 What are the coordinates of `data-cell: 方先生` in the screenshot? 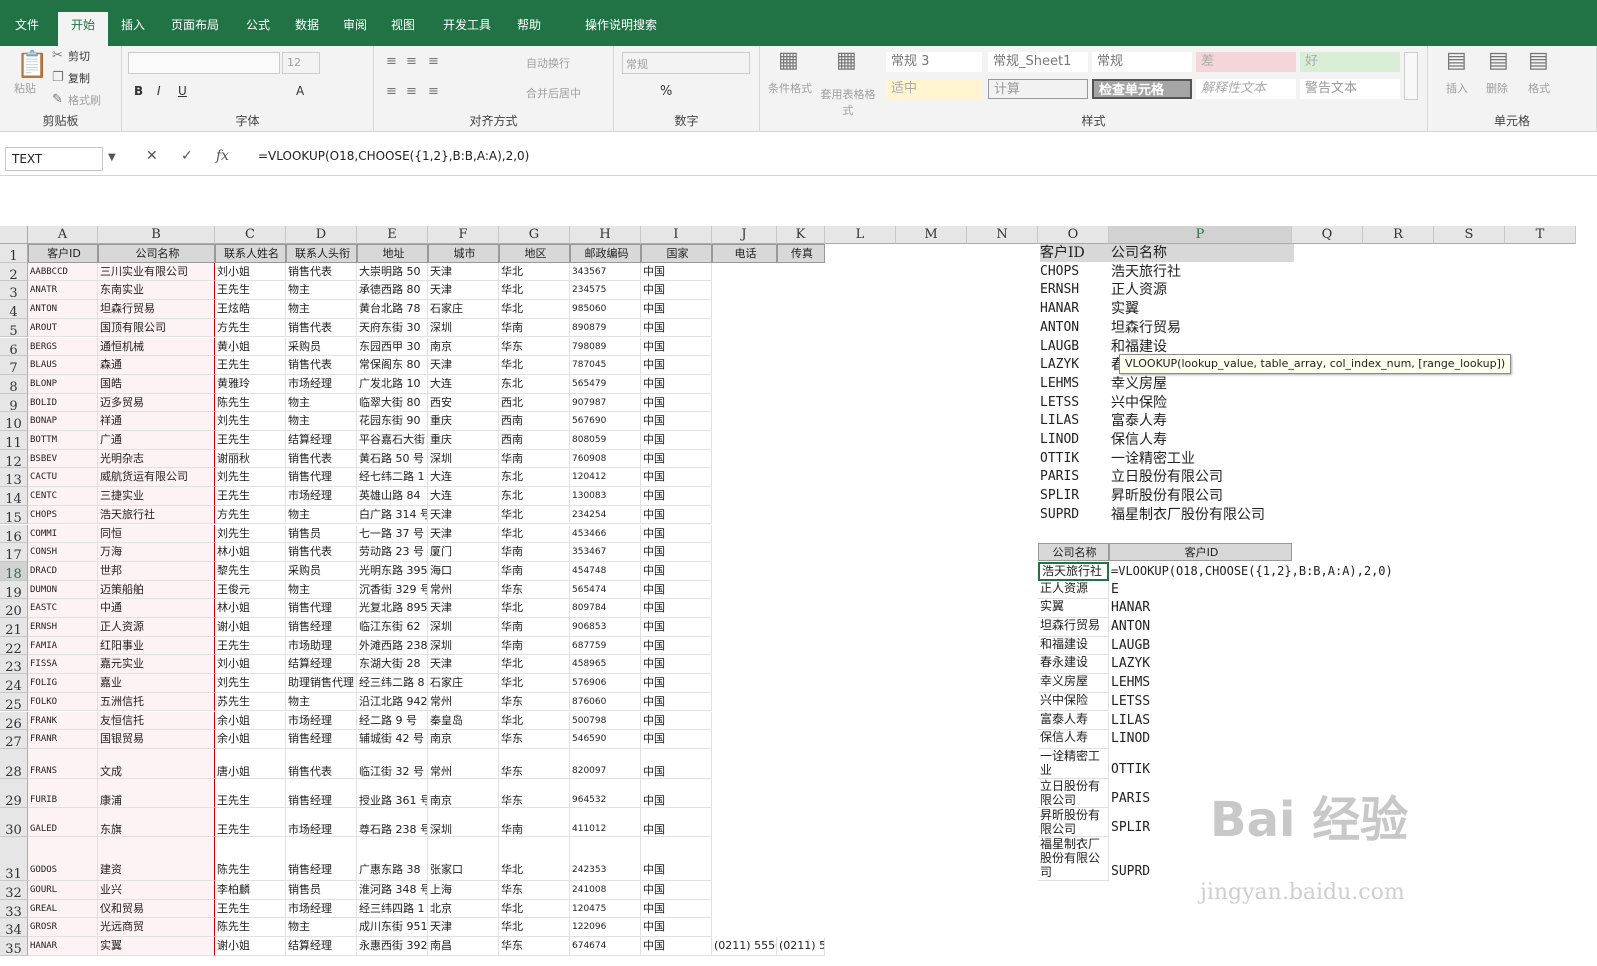 It's located at (250, 328).